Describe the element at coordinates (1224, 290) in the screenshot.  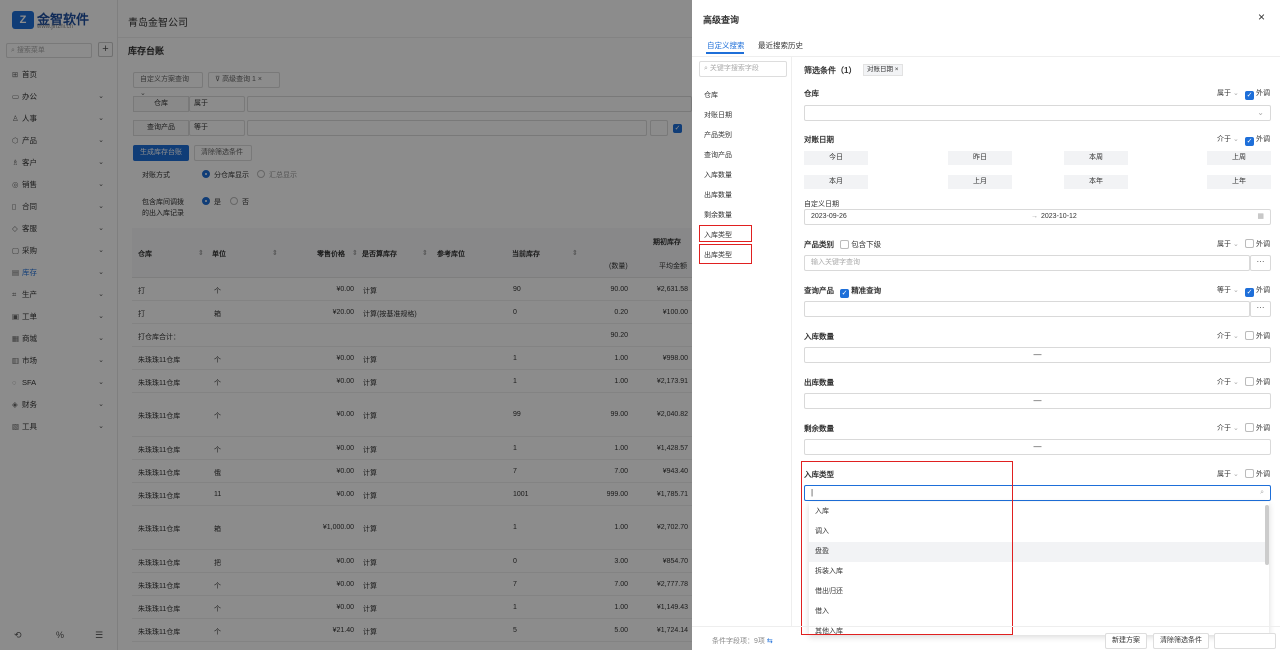
I see `product-op-text: 等于` at that location.